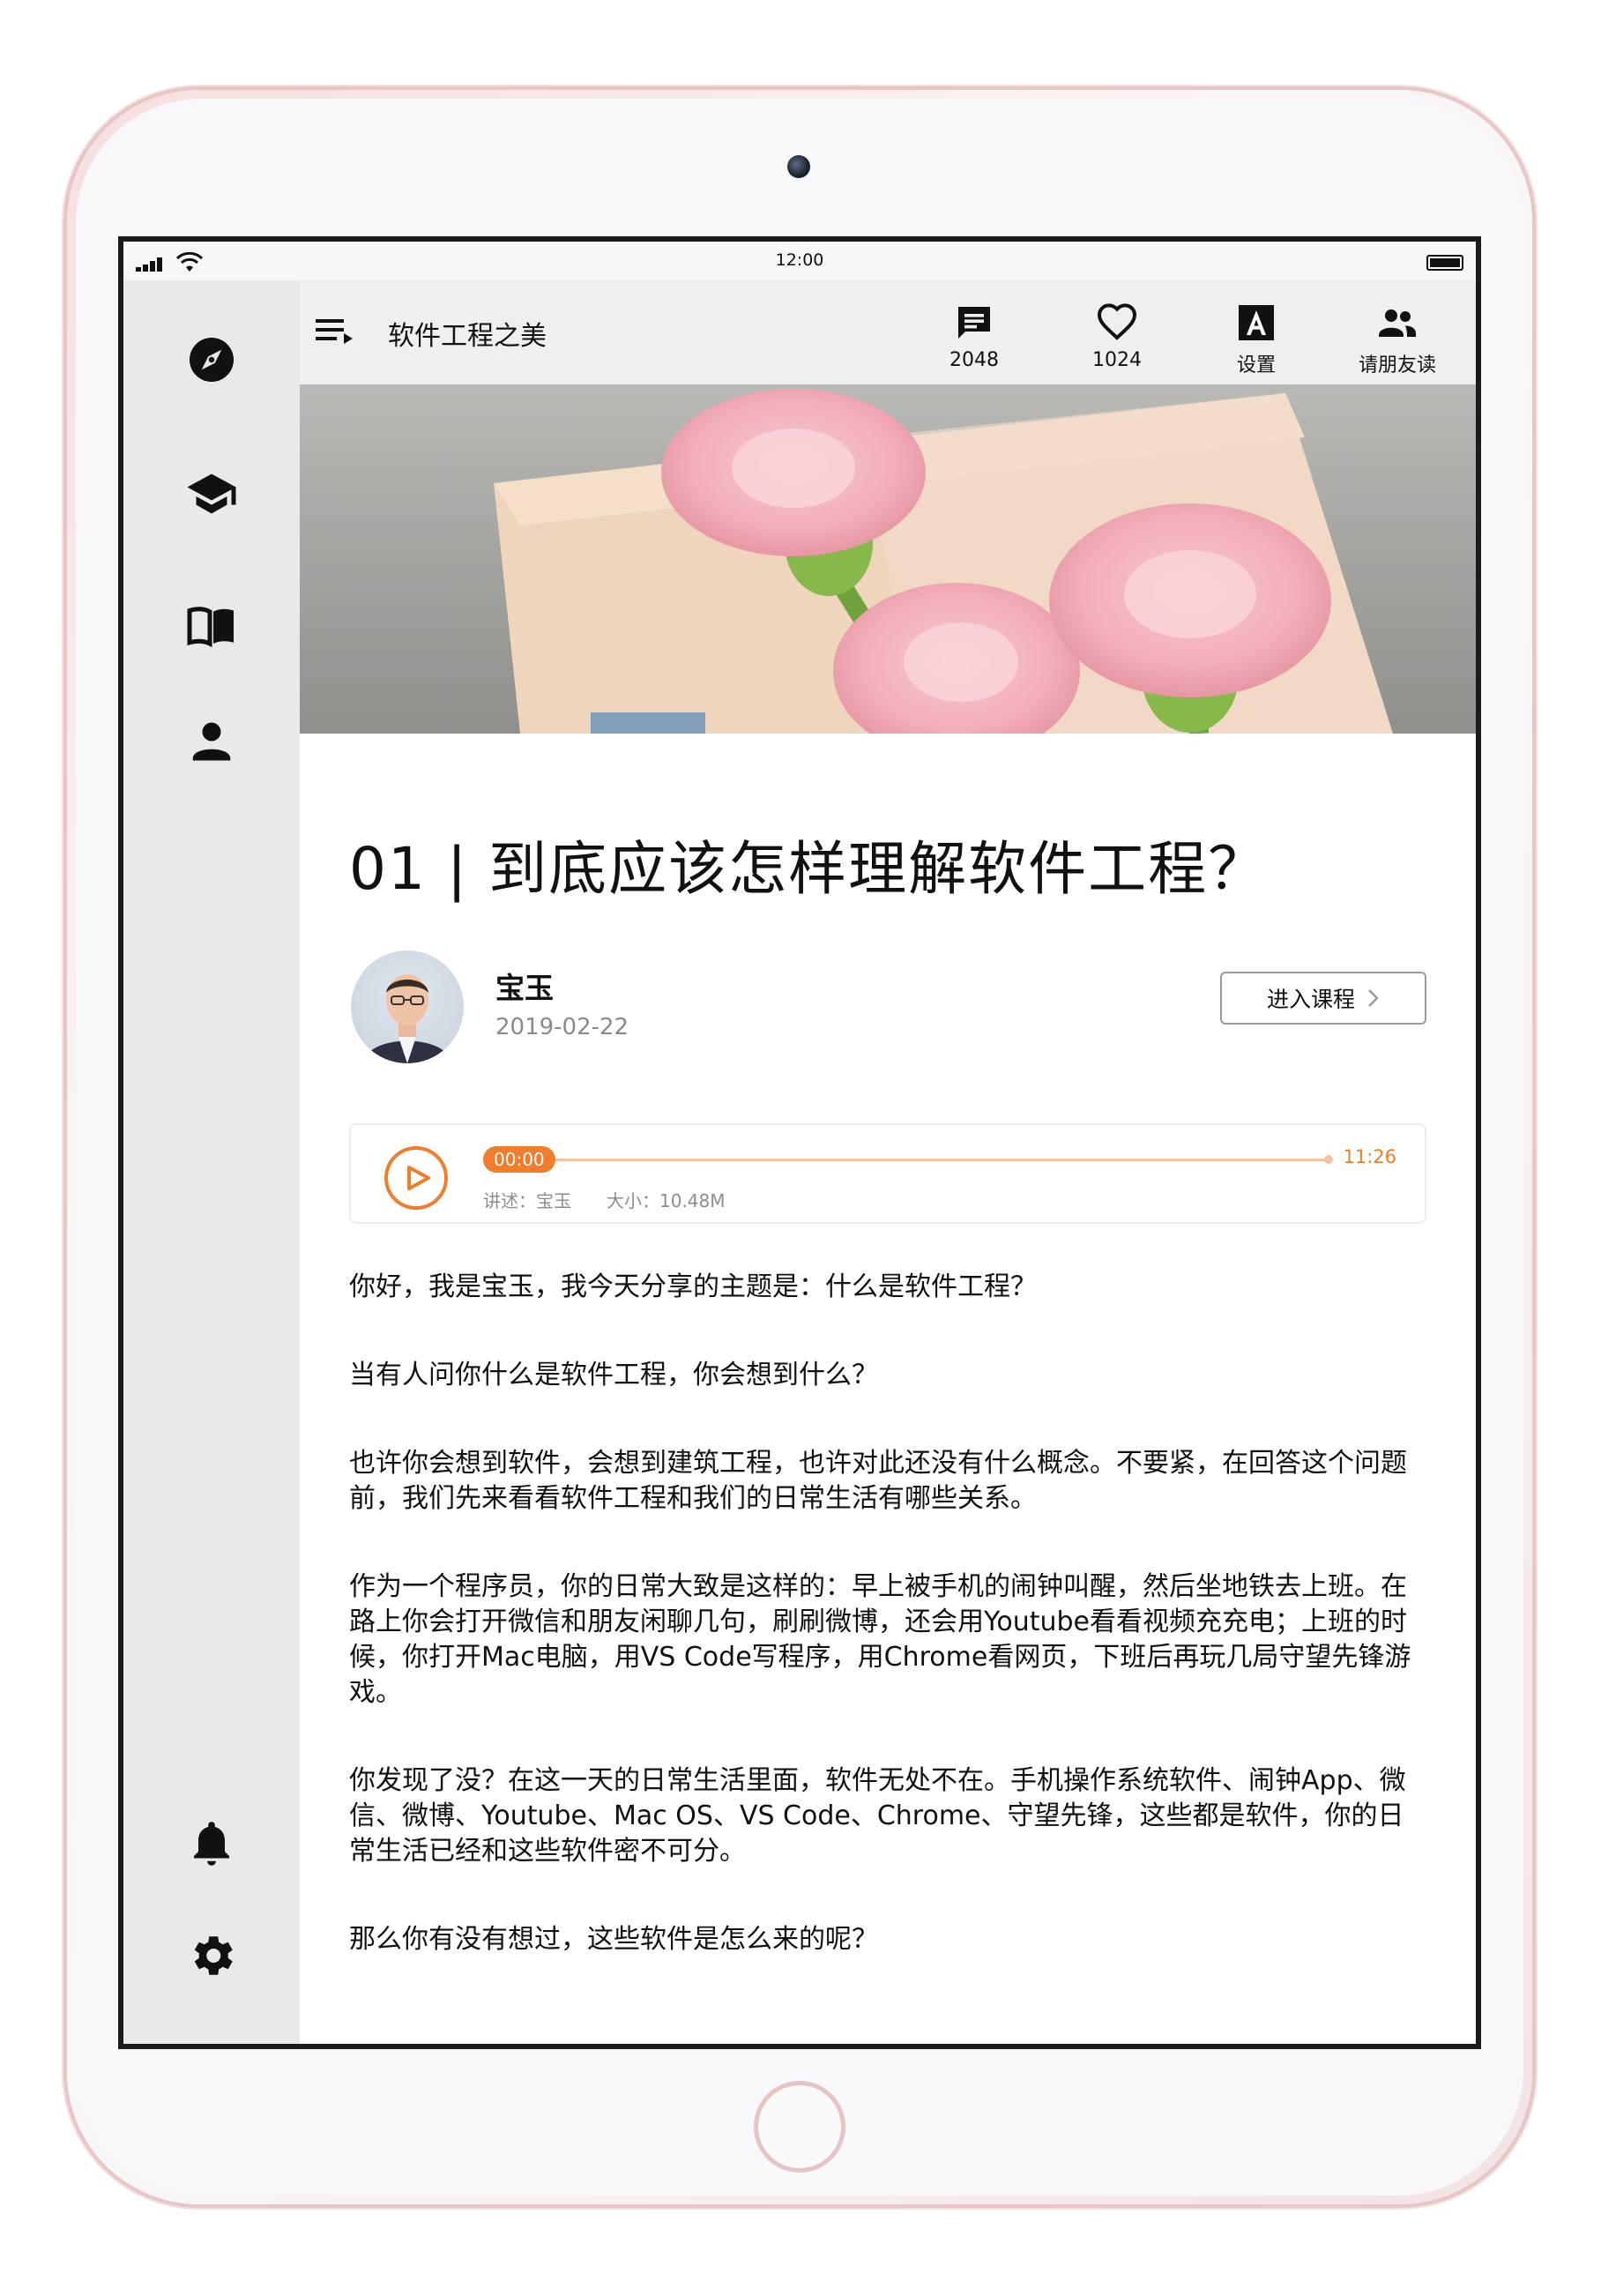  Describe the element at coordinates (527, 1200) in the screenshot. I see `narrator: 讲述：宝玉` at that location.